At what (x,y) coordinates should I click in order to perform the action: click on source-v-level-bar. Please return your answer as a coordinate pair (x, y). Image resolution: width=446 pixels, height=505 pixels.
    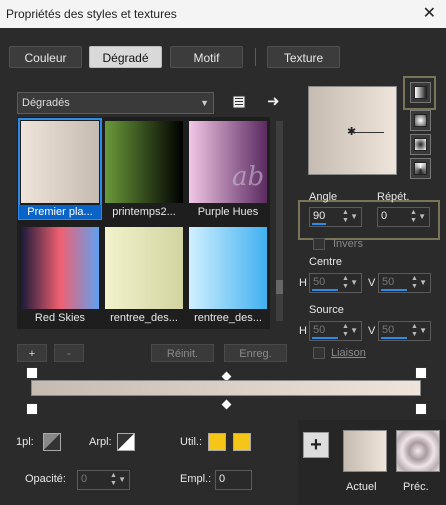
    Looking at the image, I should click on (394, 338).